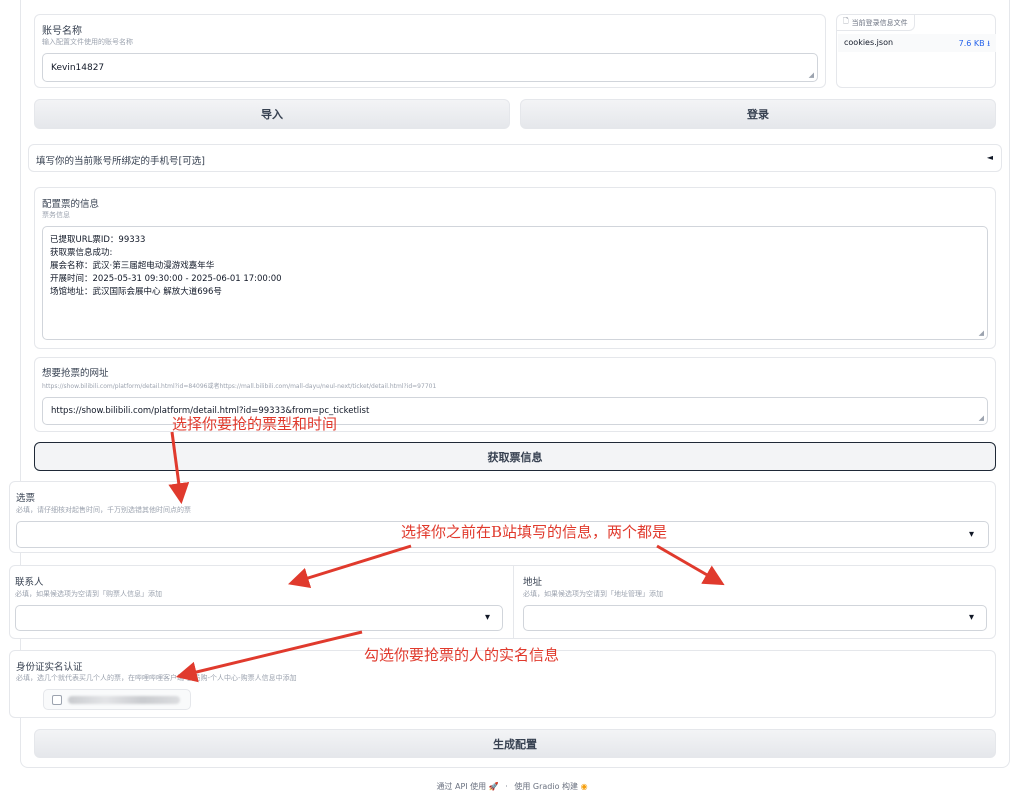 The height and width of the screenshot is (801, 1024). Describe the element at coordinates (869, 42) in the screenshot. I see `file-name: cookies.json` at that location.